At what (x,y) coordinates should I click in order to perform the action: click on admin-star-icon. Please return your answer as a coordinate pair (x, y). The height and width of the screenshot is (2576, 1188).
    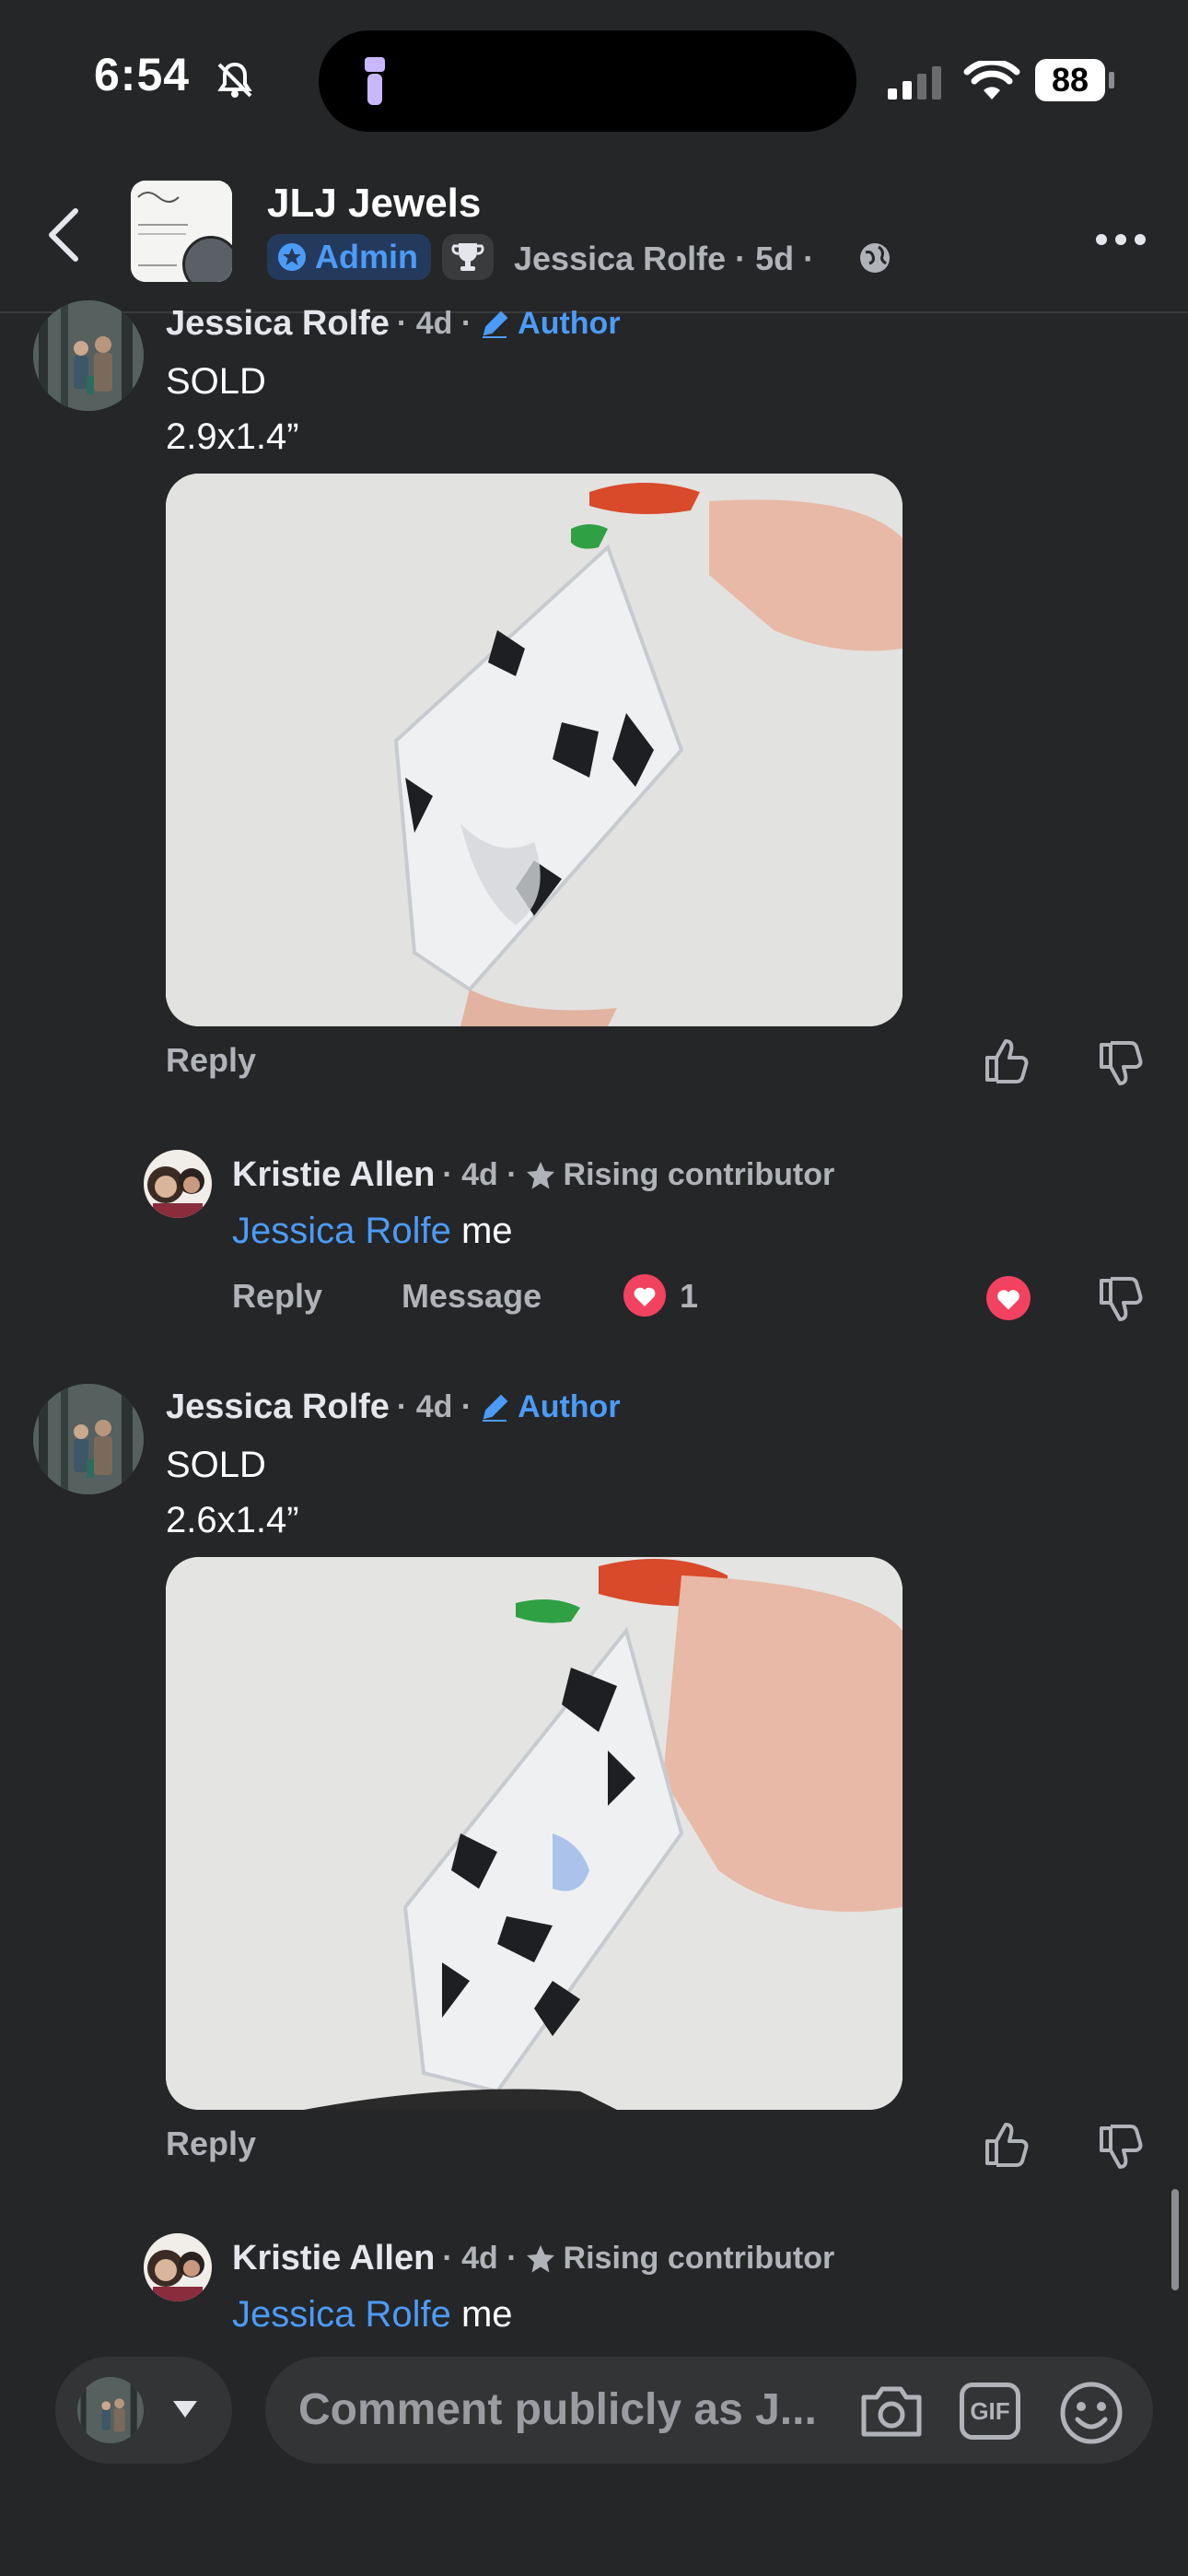
    Looking at the image, I should click on (292, 257).